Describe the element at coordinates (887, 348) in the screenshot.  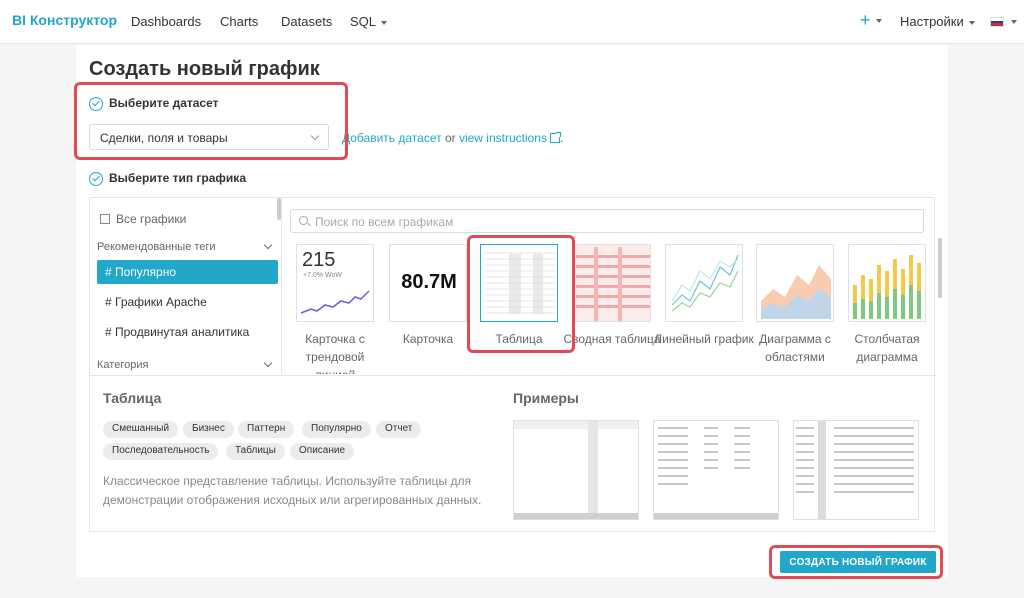
I see `chart-card-label: Столбчатая диаграмма` at that location.